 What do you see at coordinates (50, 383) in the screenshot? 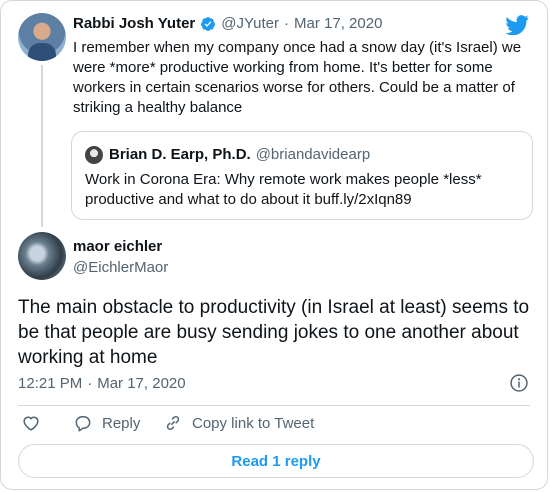
I see `tweet-time: 12:21 PM` at bounding box center [50, 383].